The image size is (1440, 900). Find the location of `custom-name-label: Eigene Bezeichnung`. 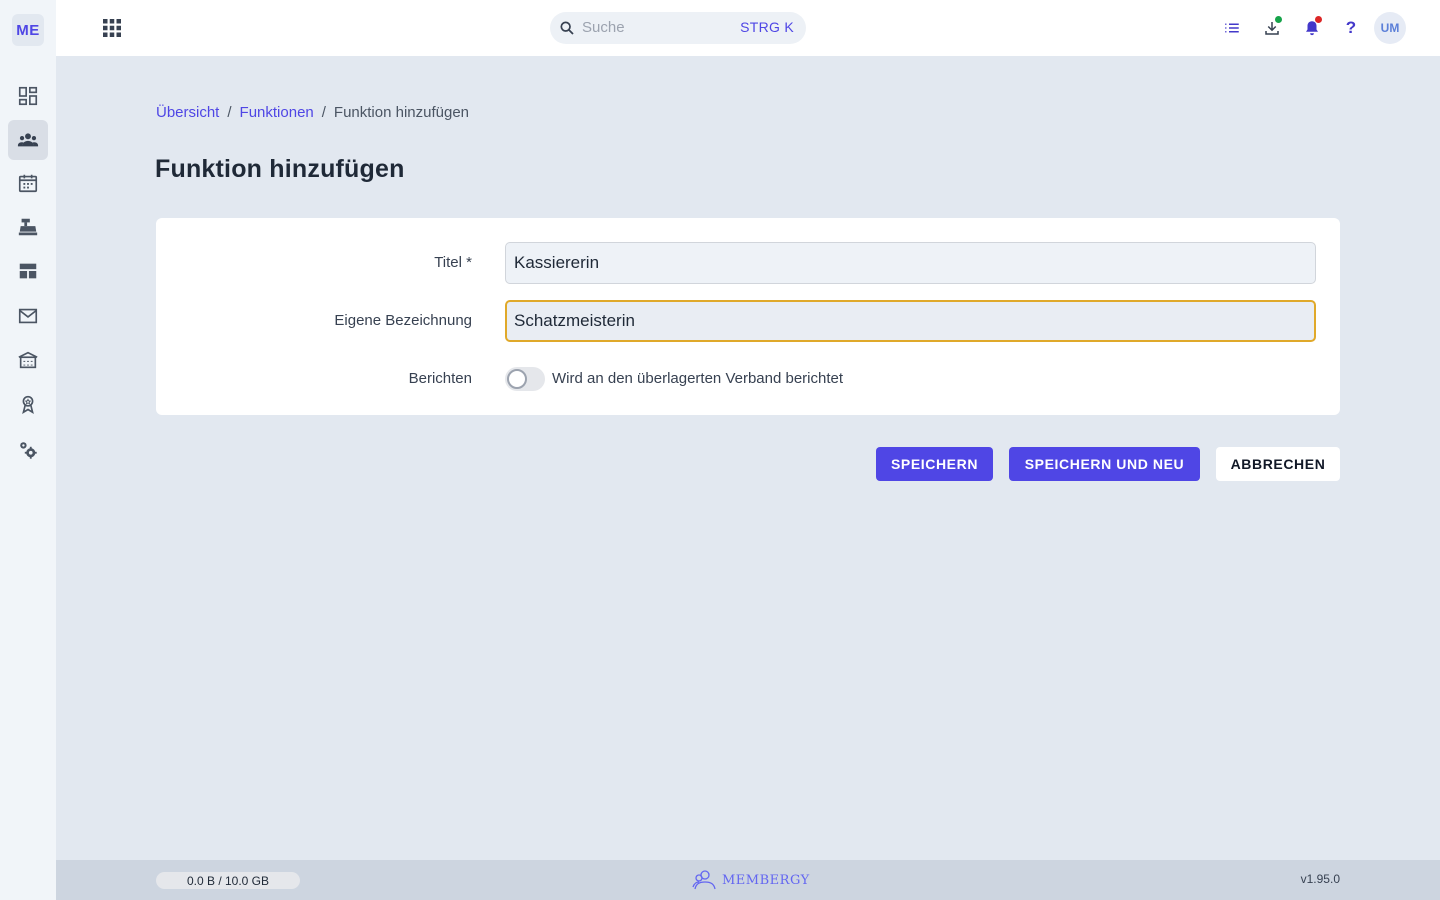

custom-name-label: Eigene Bezeichnung is located at coordinates (403, 320).